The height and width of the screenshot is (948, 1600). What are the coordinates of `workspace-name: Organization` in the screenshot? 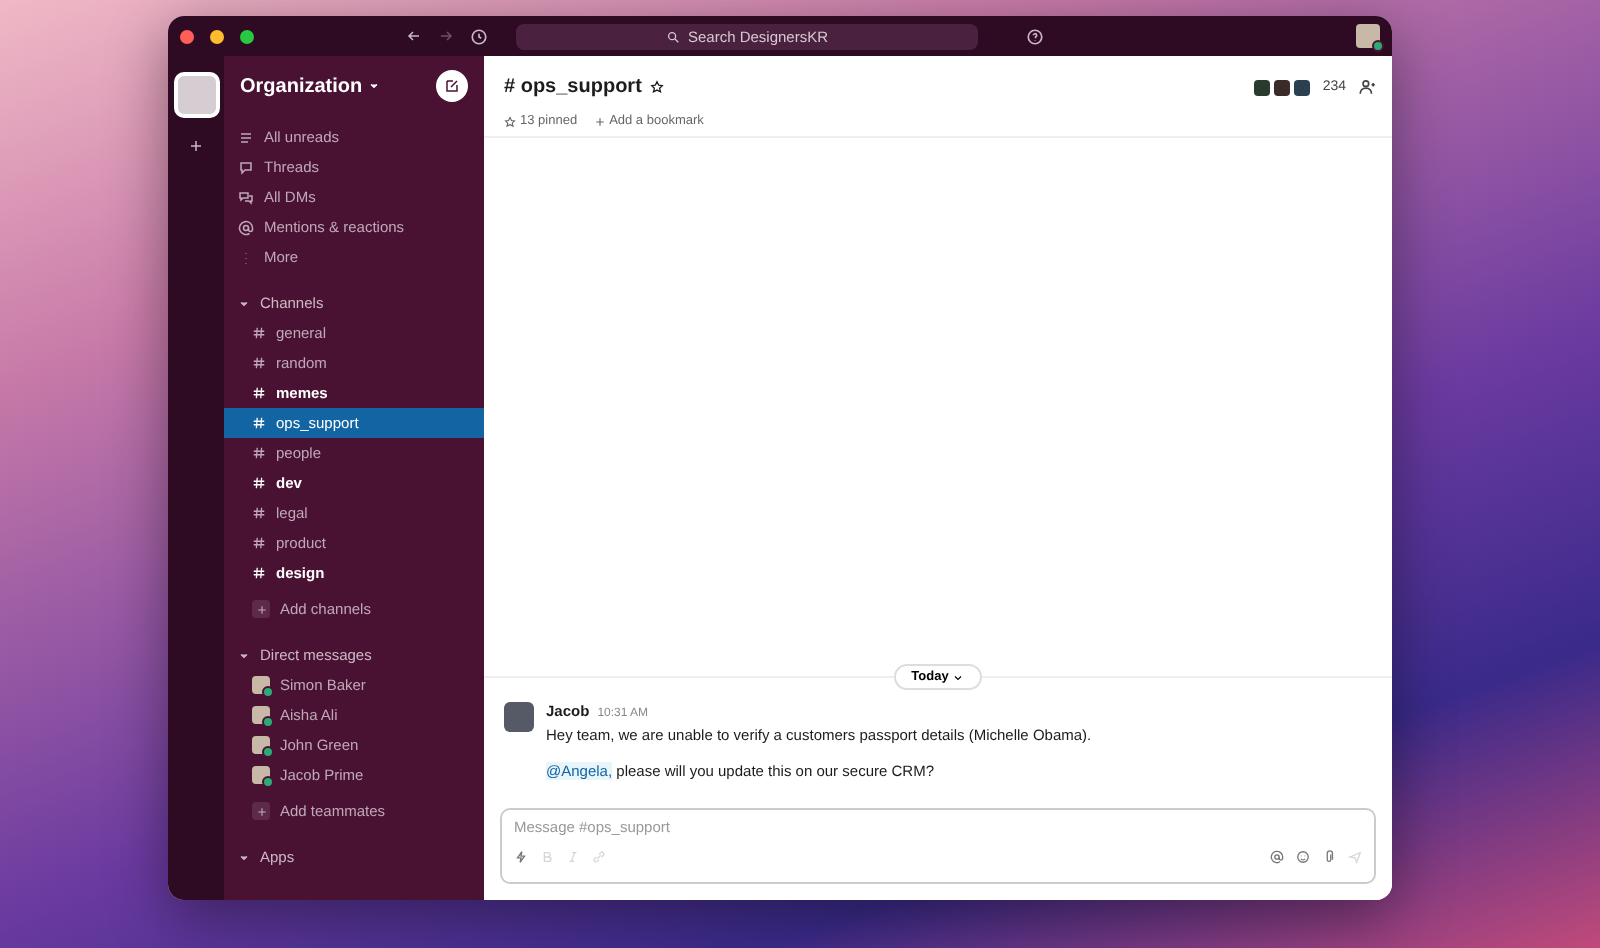 It's located at (310, 86).